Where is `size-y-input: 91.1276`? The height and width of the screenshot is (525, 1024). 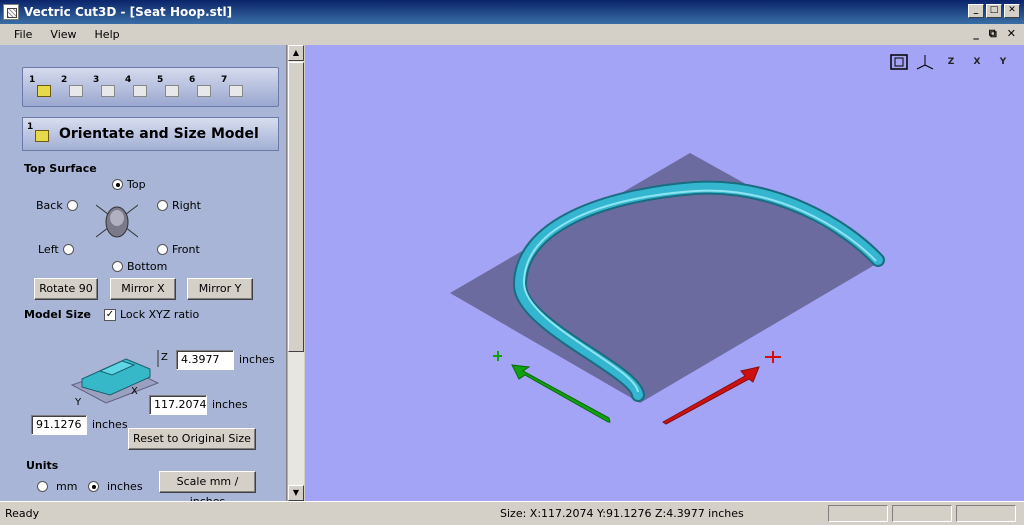 size-y-input: 91.1276 is located at coordinates (59, 425).